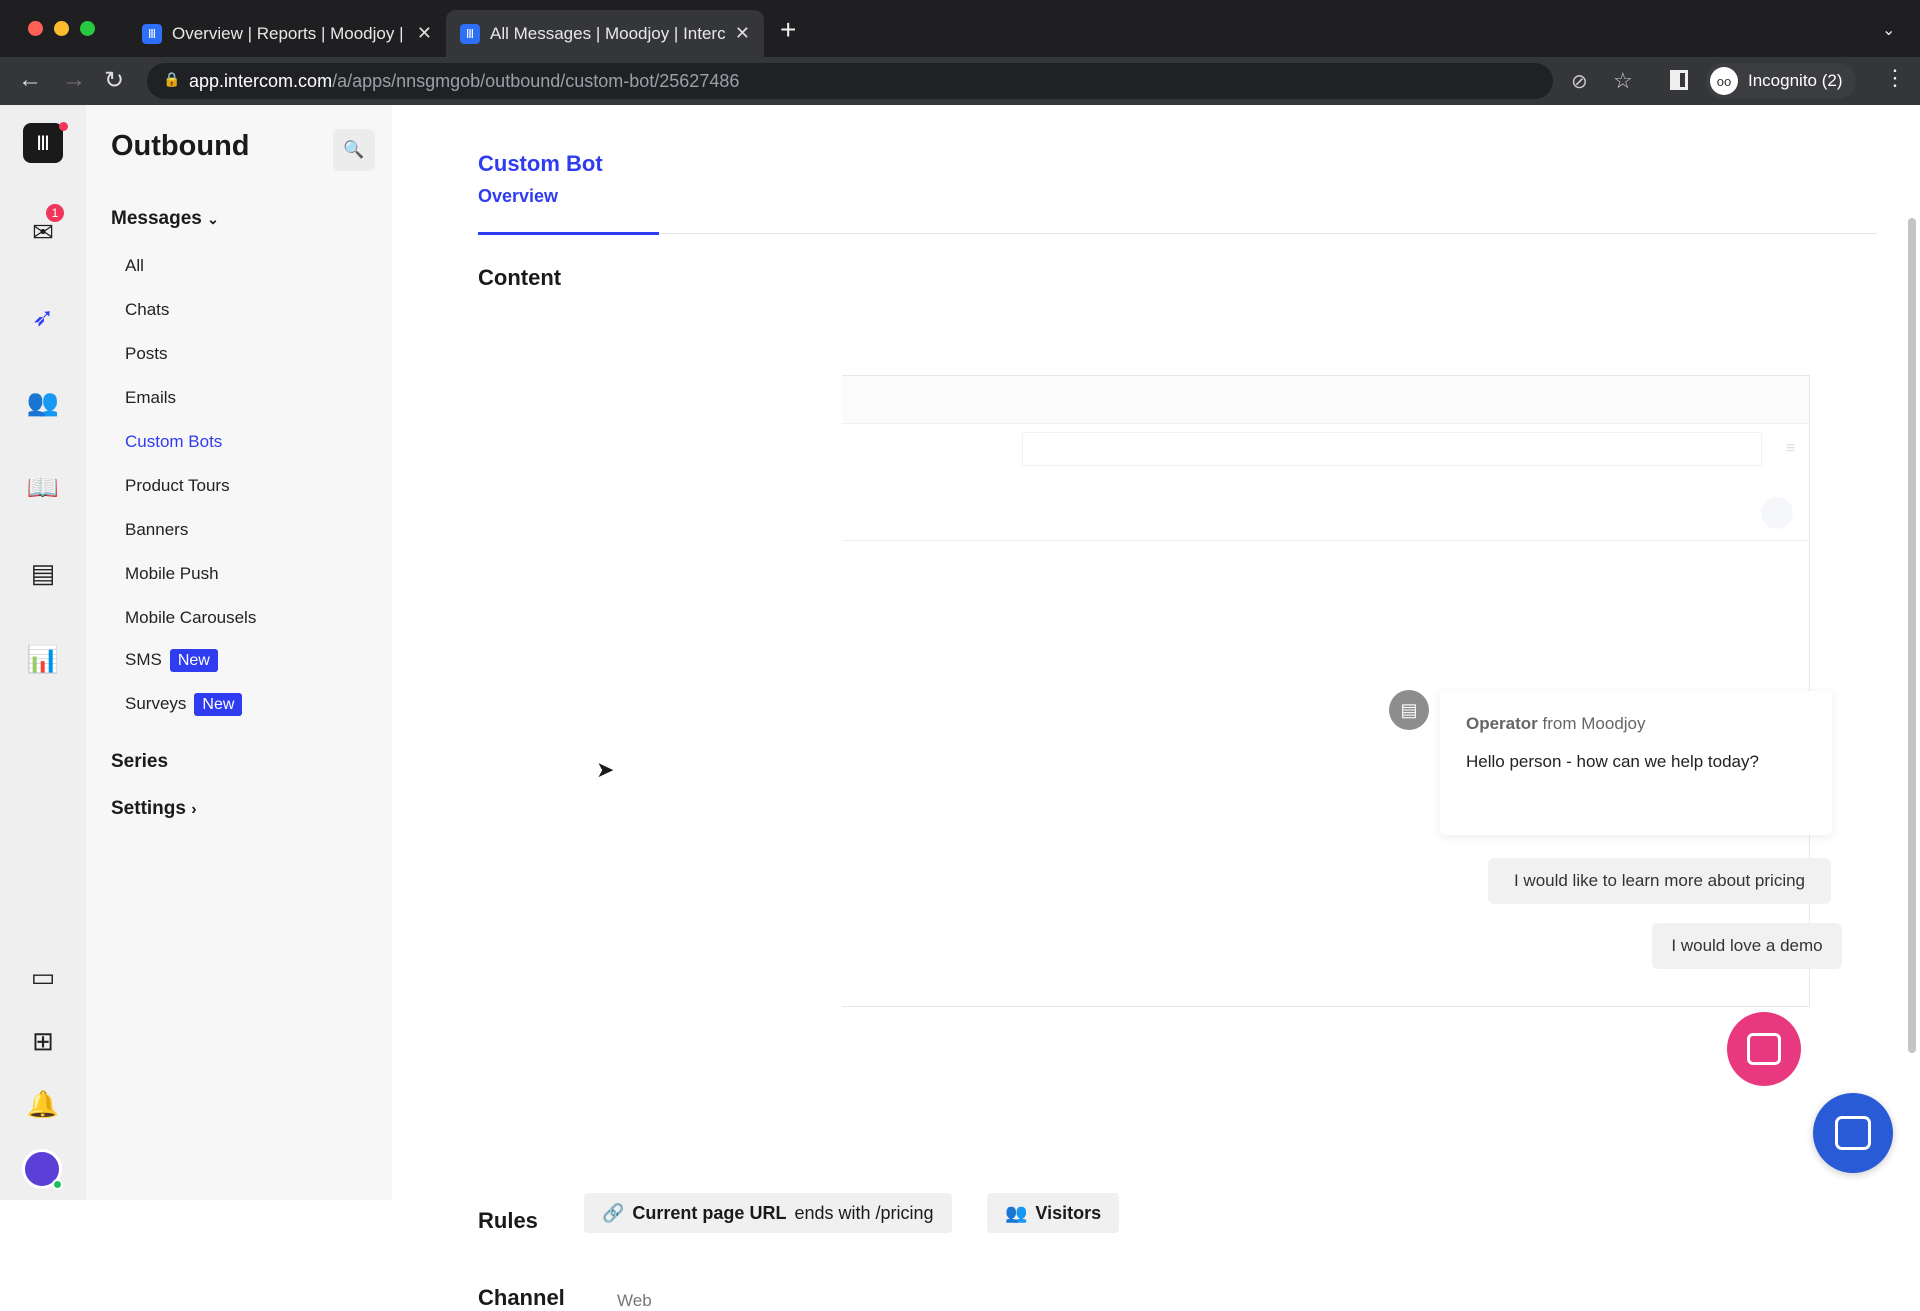 Image resolution: width=1920 pixels, height=1311 pixels. Describe the element at coordinates (61, 28) in the screenshot. I see `minimize-window-button` at that location.